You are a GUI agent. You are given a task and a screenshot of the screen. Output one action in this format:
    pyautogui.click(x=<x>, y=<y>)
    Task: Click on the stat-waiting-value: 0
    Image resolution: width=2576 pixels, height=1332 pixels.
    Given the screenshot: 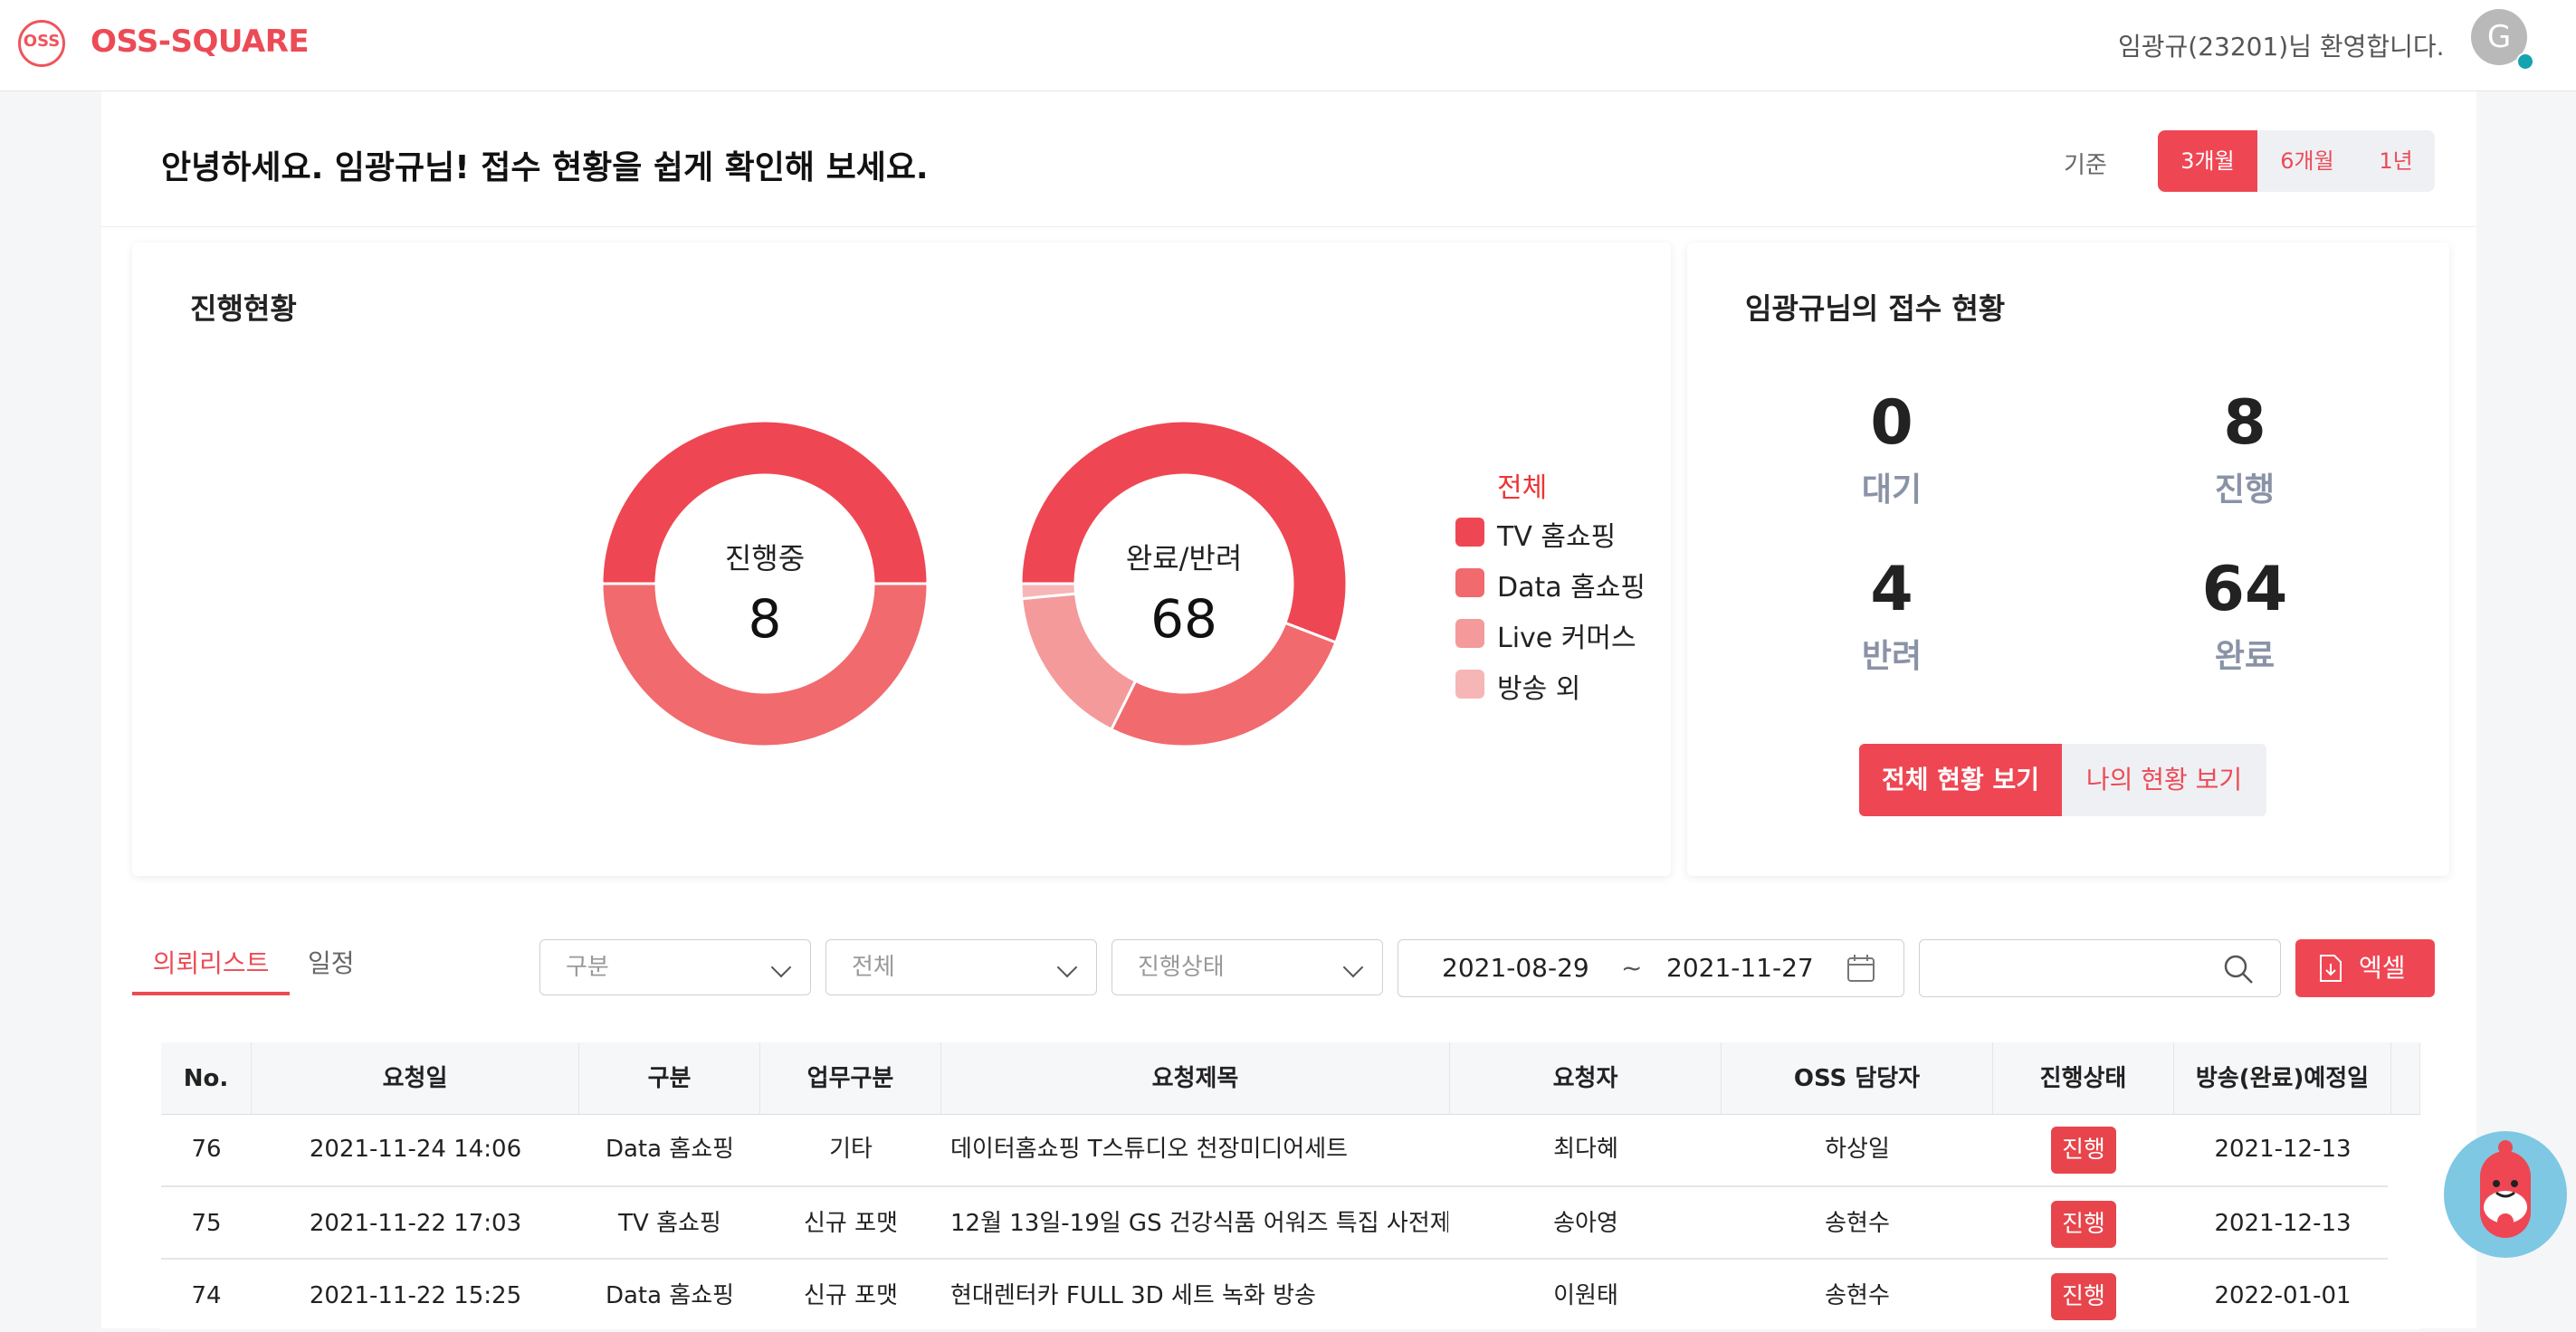 What is the action you would take?
    pyautogui.click(x=1892, y=423)
    